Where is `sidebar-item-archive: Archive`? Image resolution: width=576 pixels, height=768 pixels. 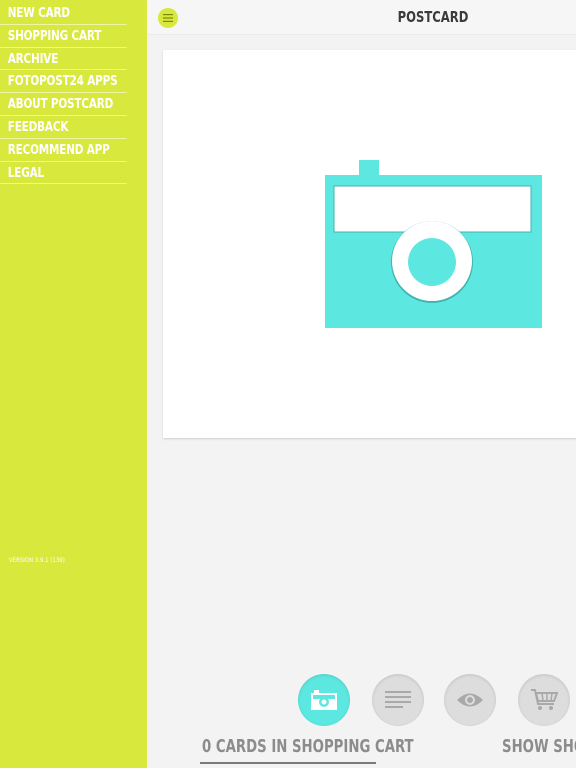 sidebar-item-archive: Archive is located at coordinates (63, 59).